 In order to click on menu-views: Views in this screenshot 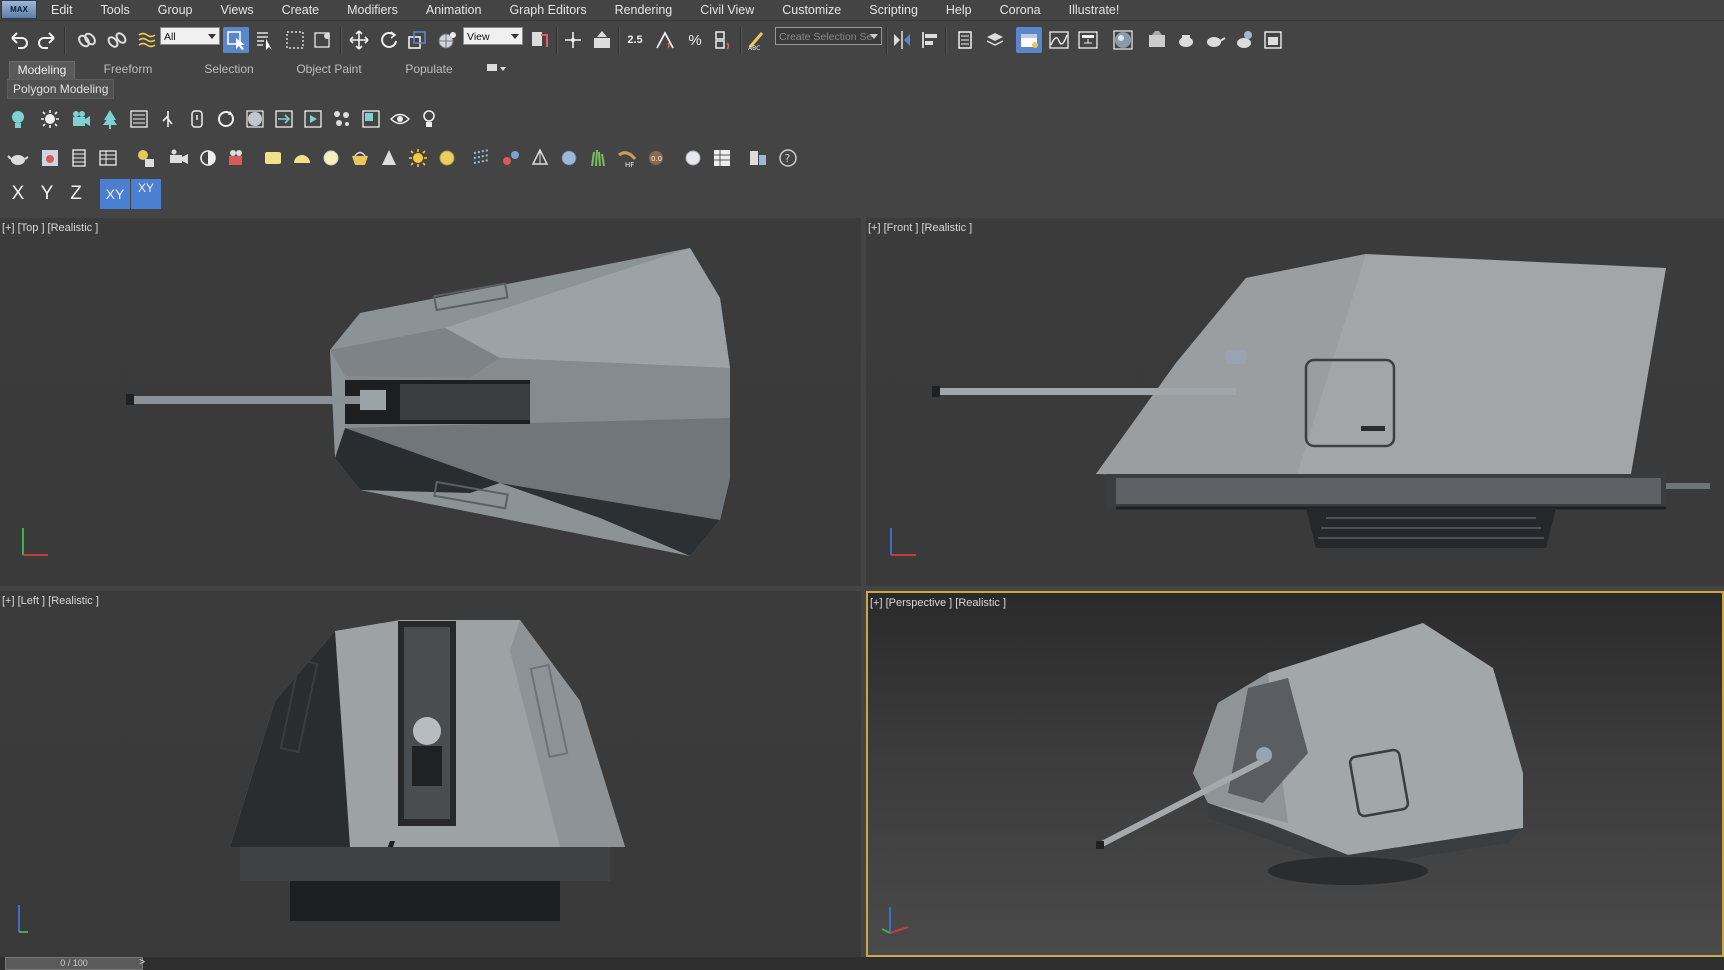, I will do `click(236, 10)`.